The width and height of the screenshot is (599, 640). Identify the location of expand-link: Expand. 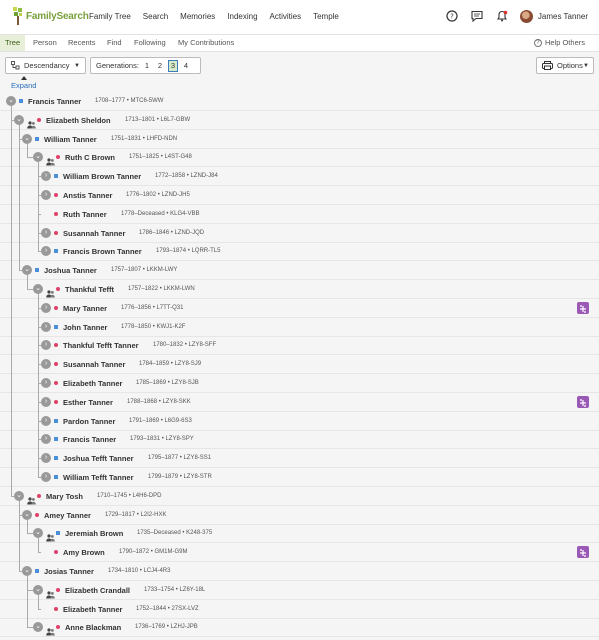
(23, 85).